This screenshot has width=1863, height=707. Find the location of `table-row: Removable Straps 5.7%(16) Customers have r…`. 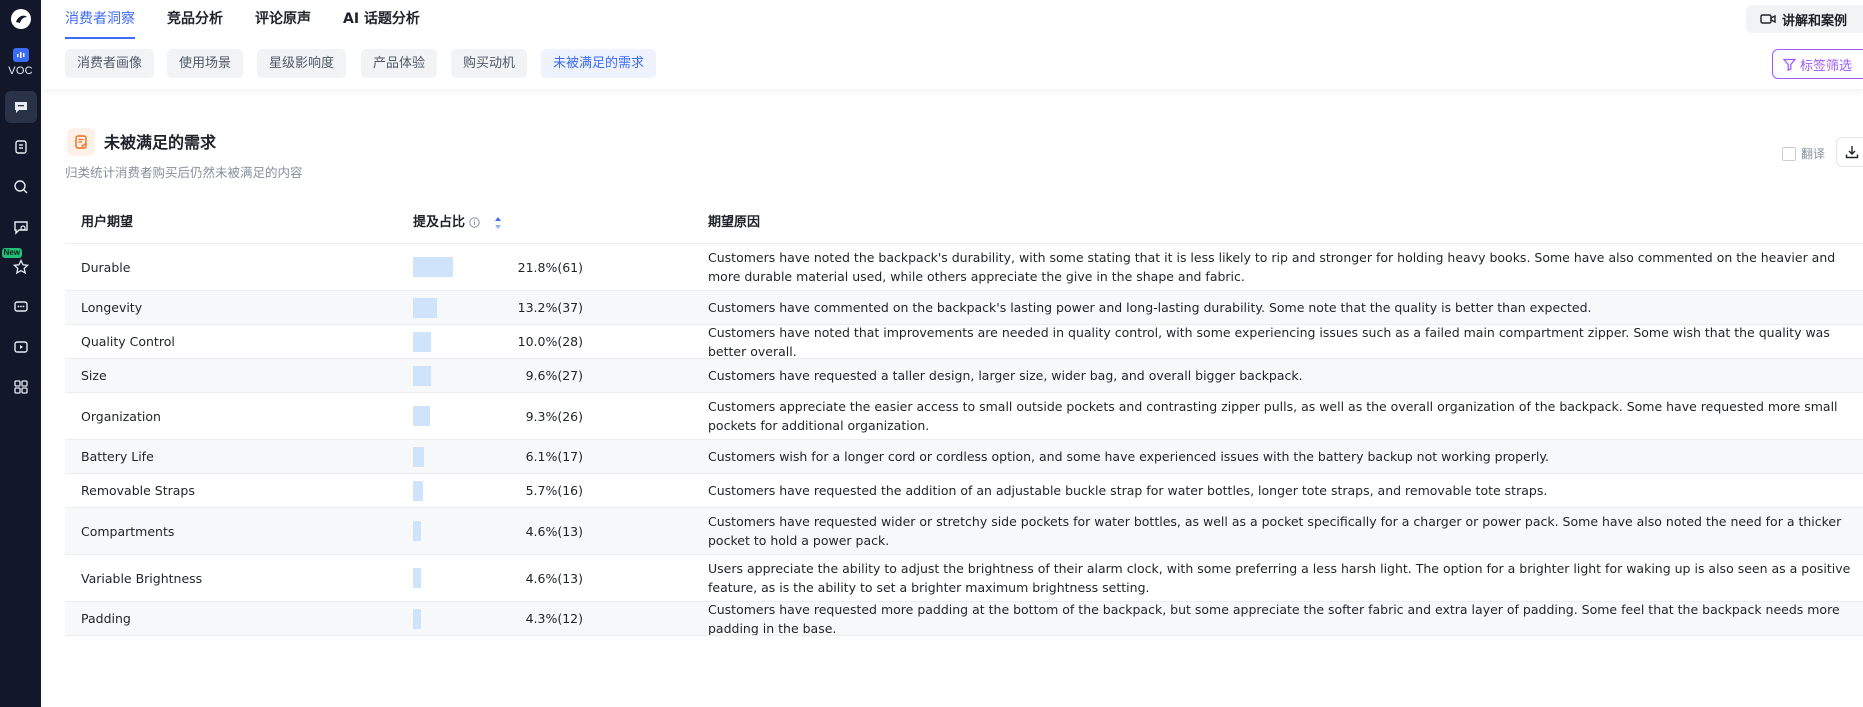

table-row: Removable Straps 5.7%(16) Customers have r… is located at coordinates (964, 491).